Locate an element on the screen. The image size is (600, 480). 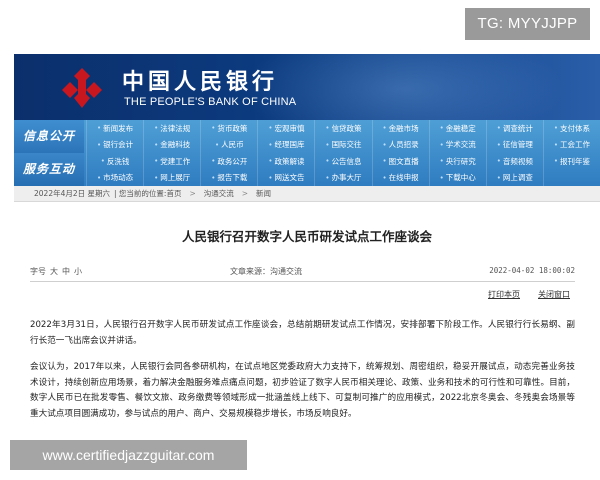
nav-link-label: 反洗钱 is located at coordinates (118, 161).